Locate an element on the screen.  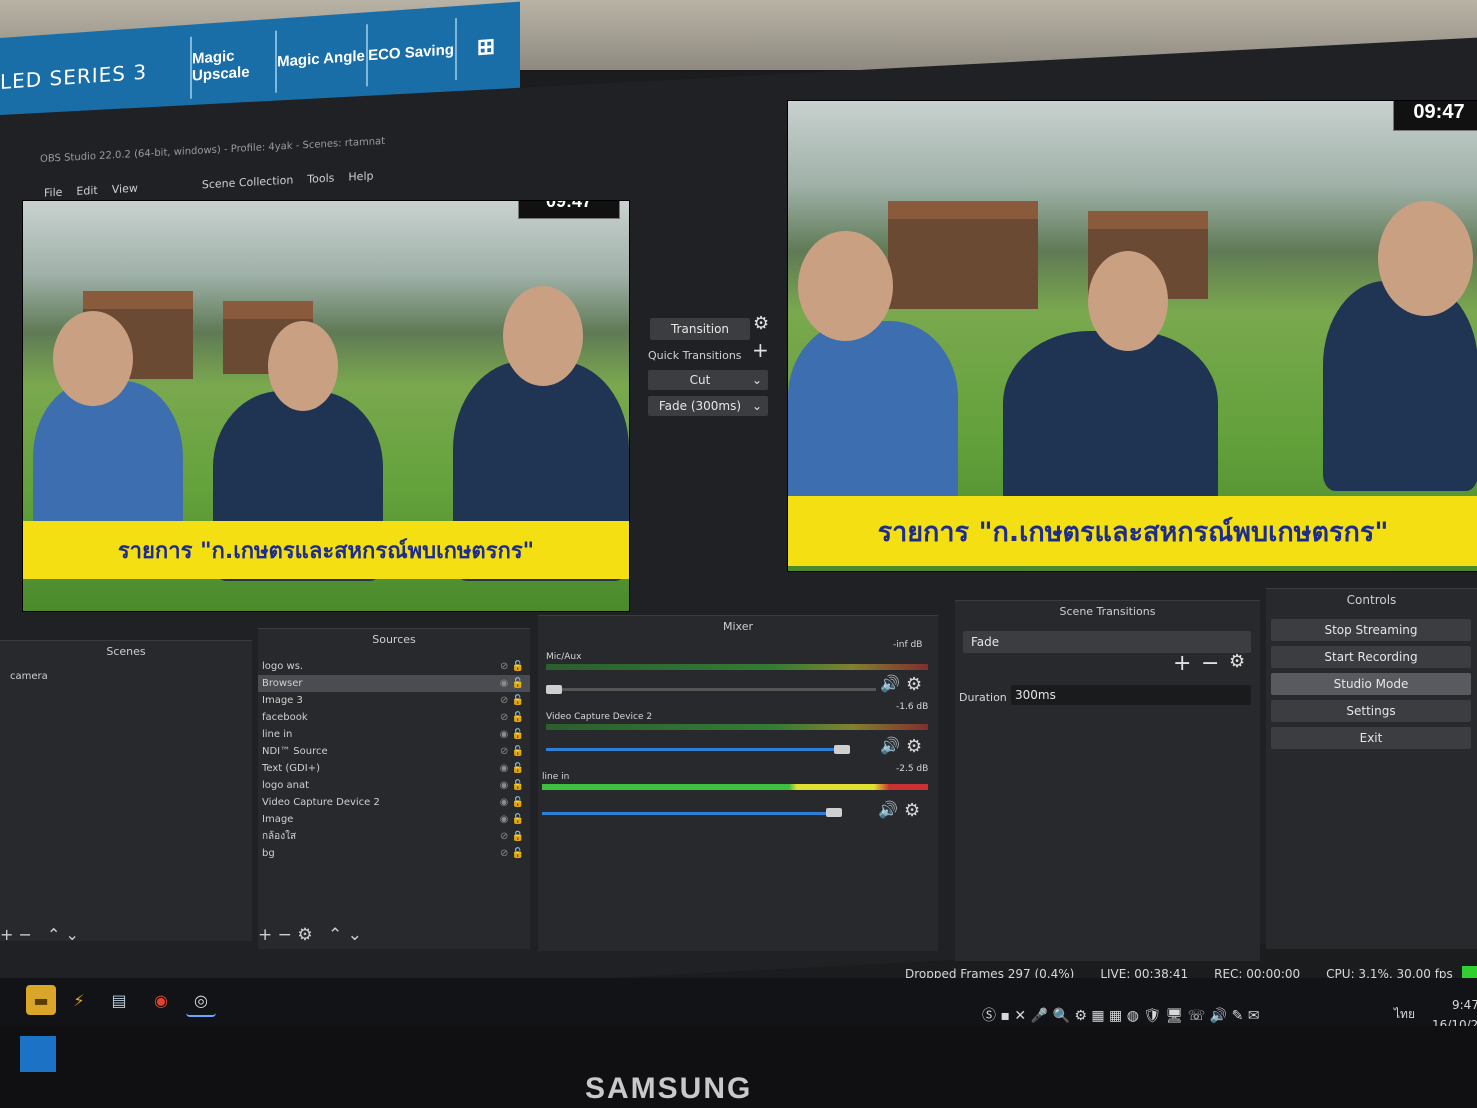
fade-label: Fade (300ms) is located at coordinates (700, 406).